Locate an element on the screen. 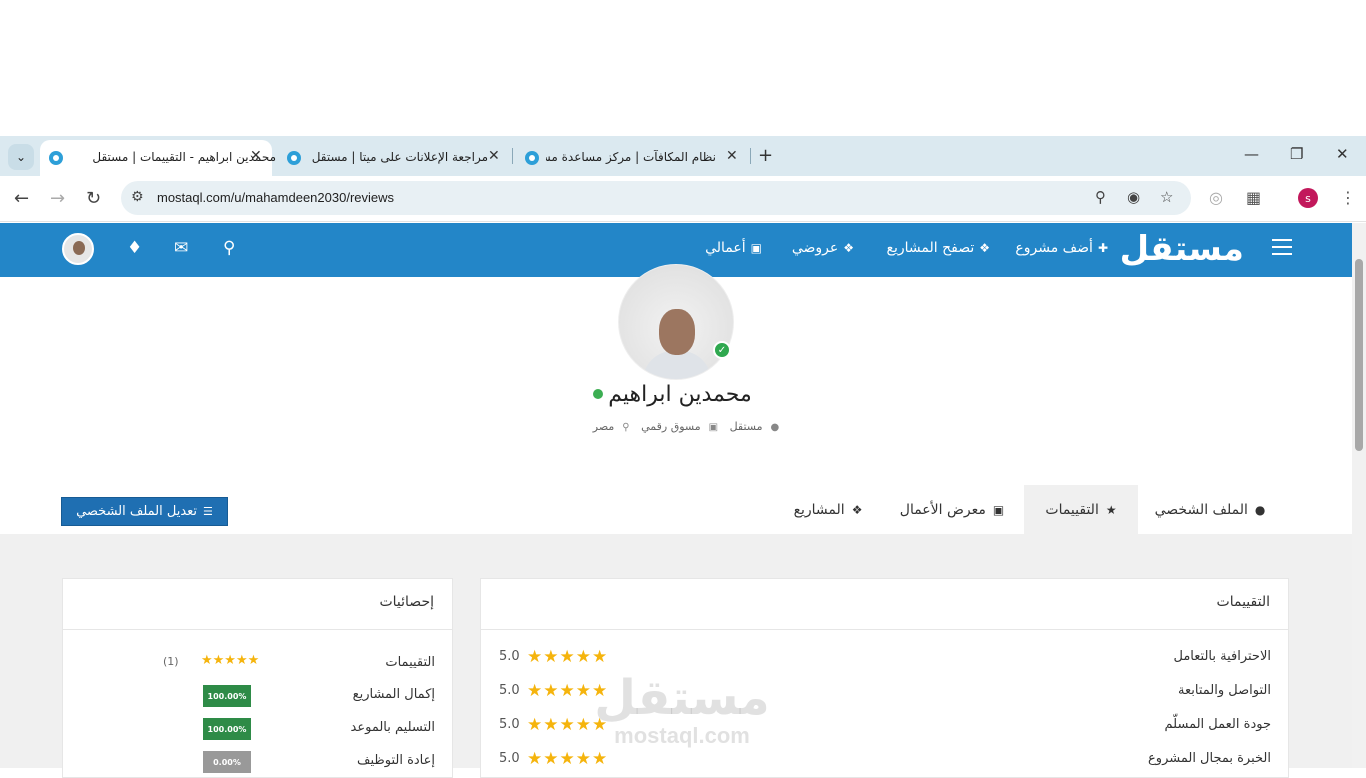 Image resolution: width=1366 pixels, height=778 pixels. tab-profile: ● الملف الشخصي is located at coordinates (1210, 509).